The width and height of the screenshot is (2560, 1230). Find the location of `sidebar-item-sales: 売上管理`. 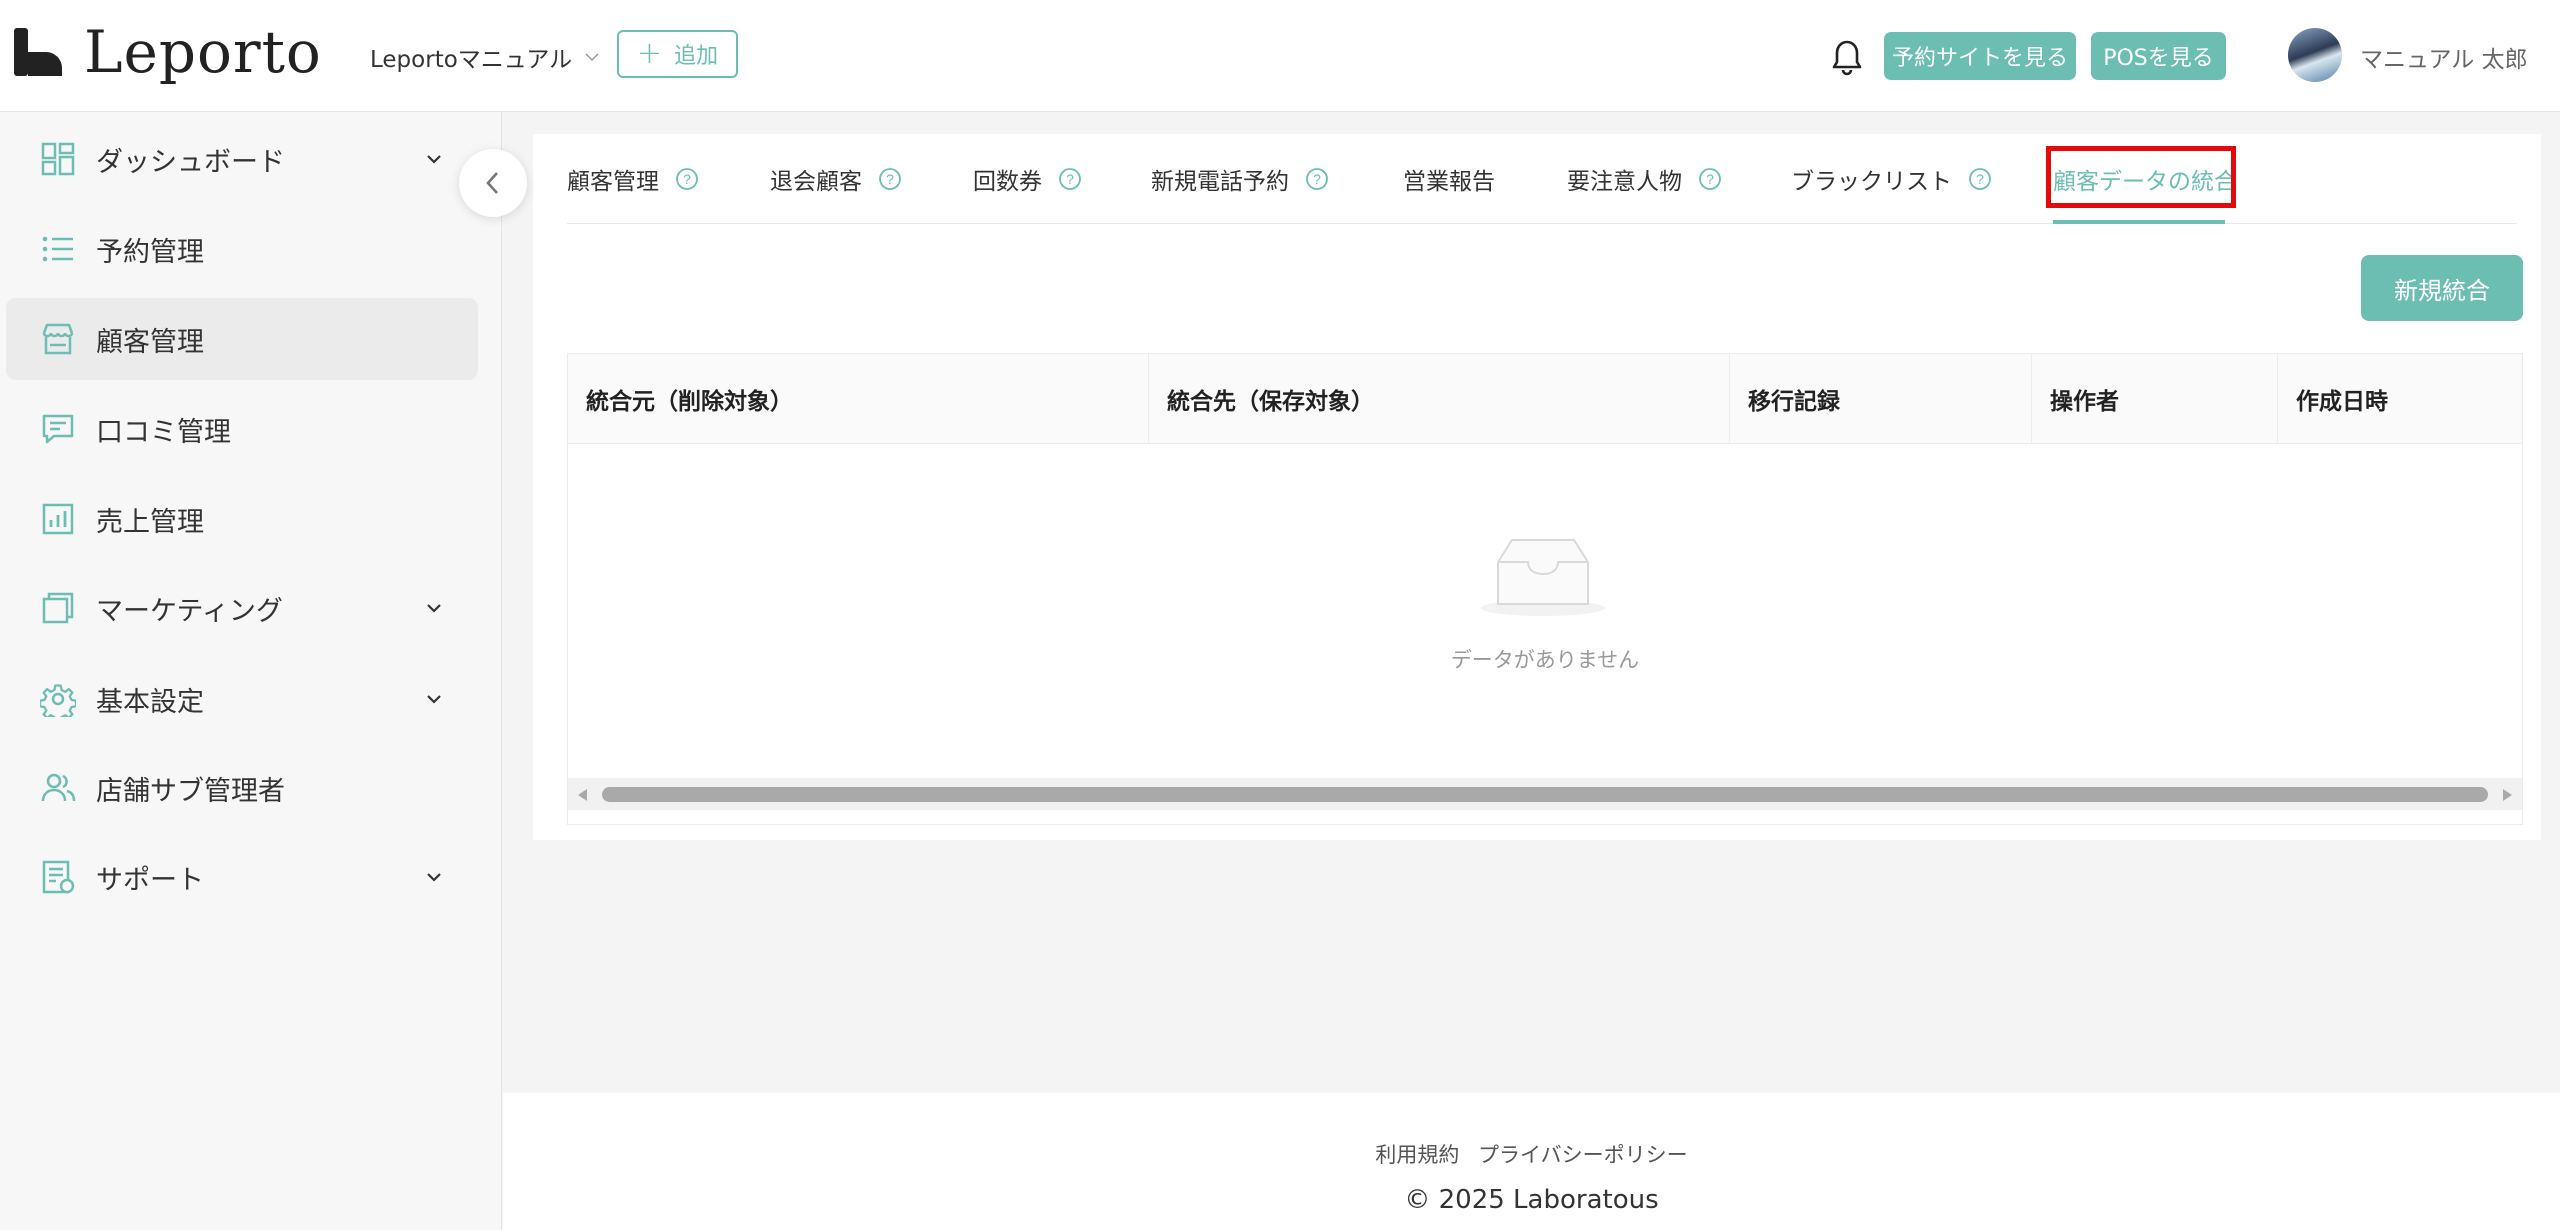

sidebar-item-sales: 売上管理 is located at coordinates (242, 519).